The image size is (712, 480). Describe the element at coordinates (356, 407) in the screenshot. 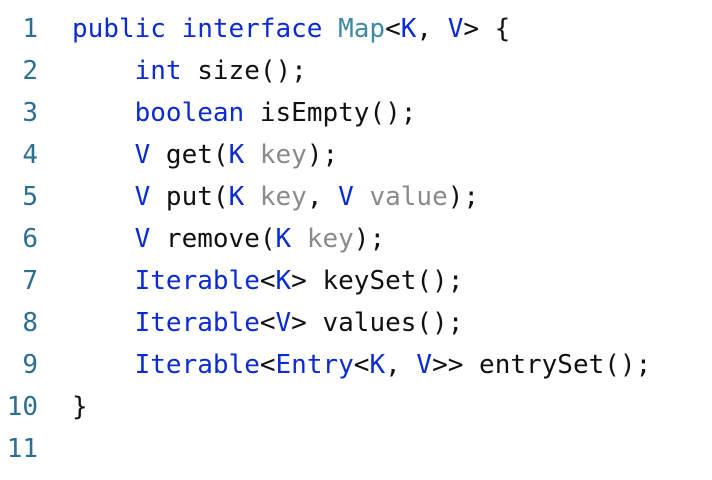

I see `code-line: 10}` at that location.